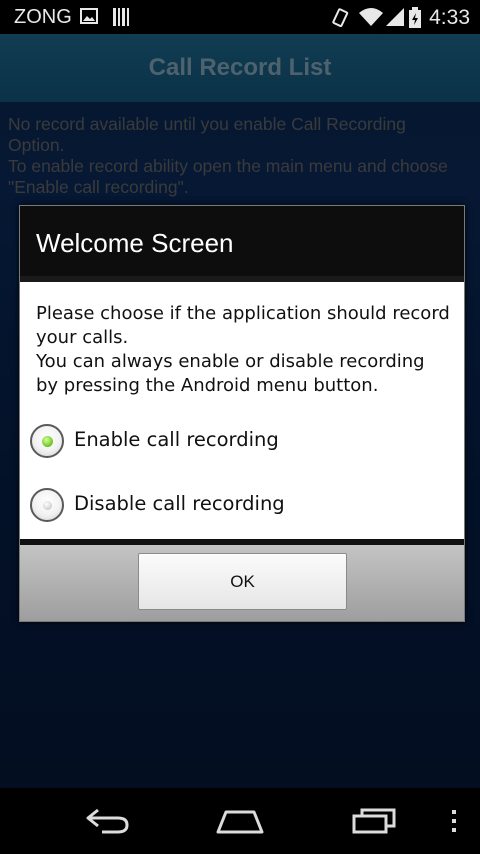  I want to click on radio-enable-recording: Enable call recording, so click(242, 444).